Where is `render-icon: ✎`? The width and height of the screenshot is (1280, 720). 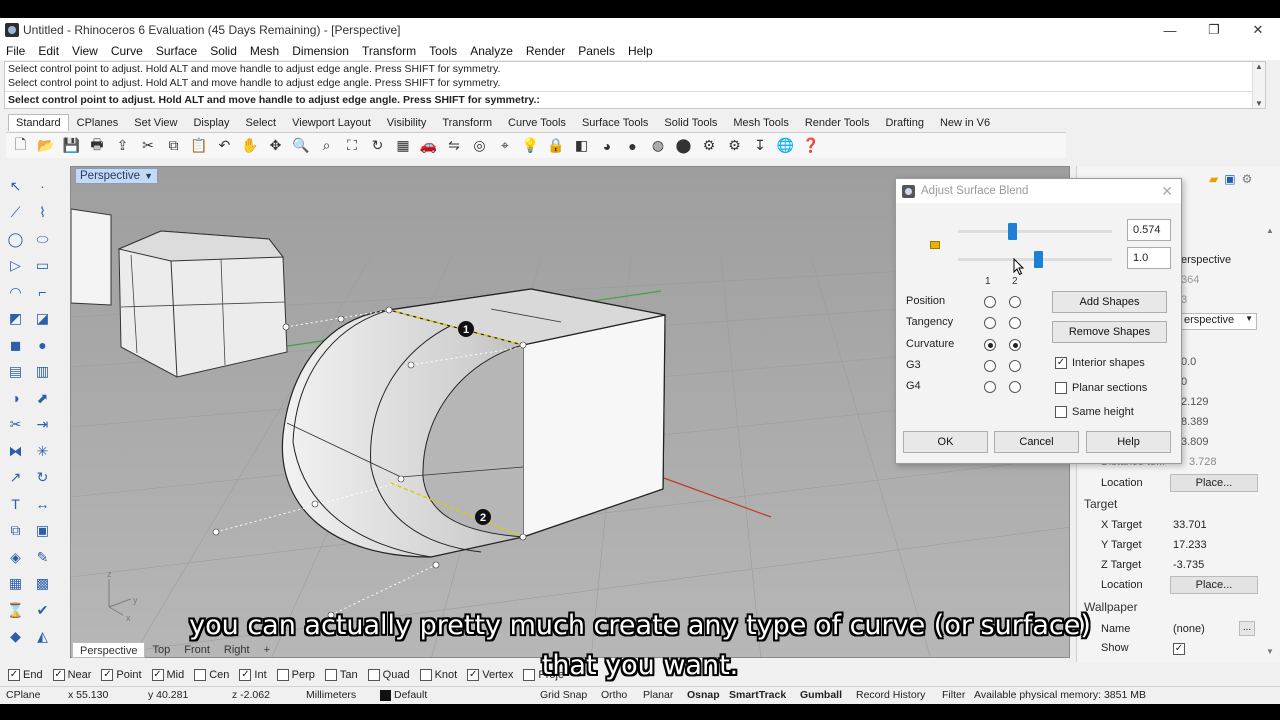
render-icon: ✎ is located at coordinates (42, 557).